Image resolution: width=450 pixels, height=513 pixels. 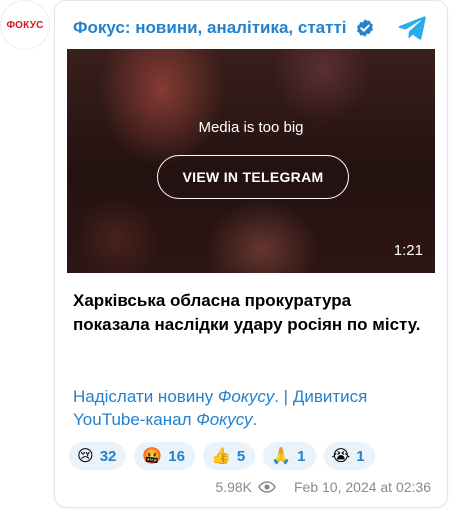 I want to click on loudly-crying-face-icon: 😭, so click(x=341, y=455).